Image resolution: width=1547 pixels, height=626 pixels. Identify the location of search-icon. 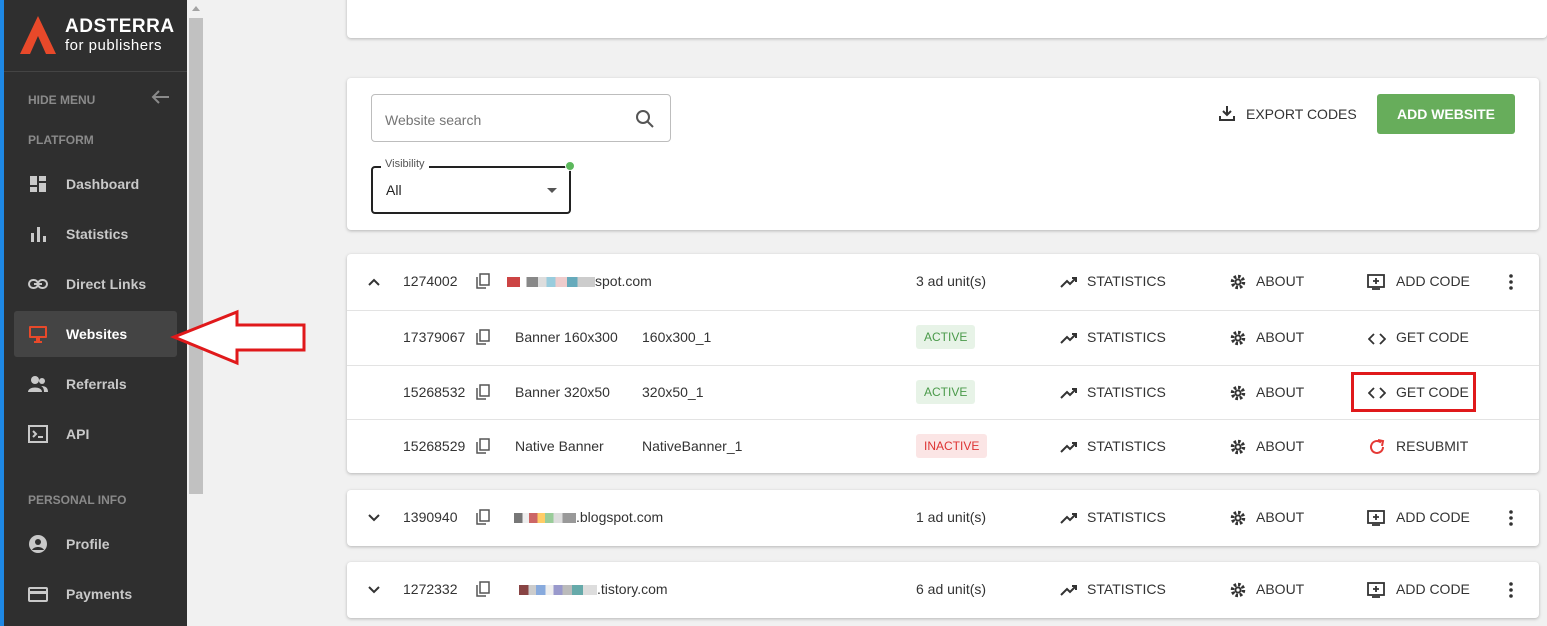
(645, 119).